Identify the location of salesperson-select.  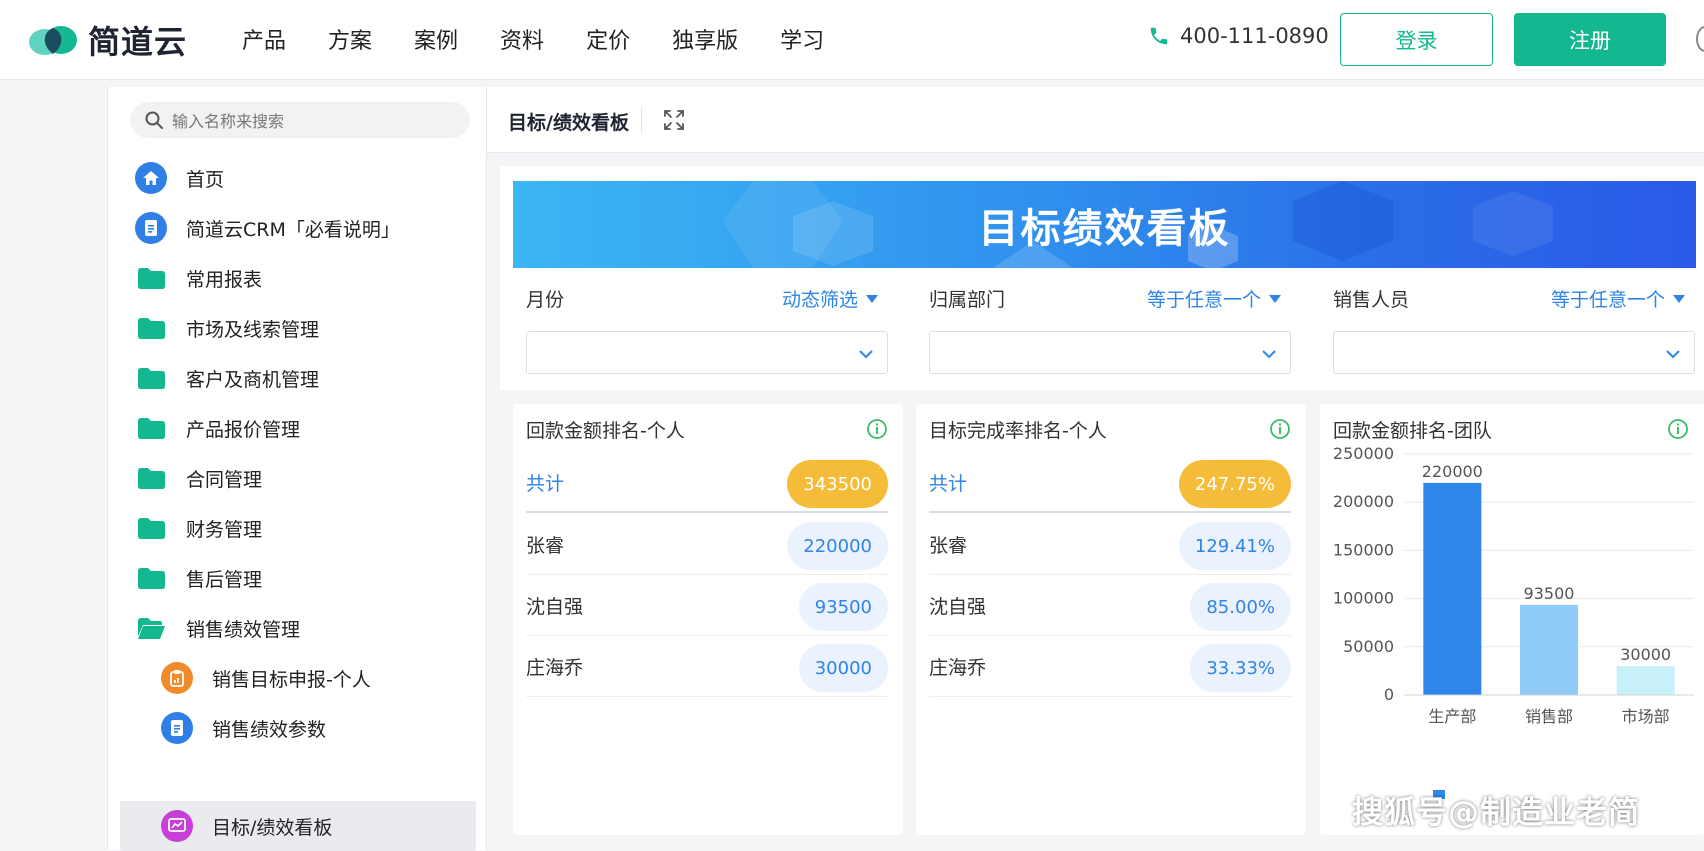
(1514, 352).